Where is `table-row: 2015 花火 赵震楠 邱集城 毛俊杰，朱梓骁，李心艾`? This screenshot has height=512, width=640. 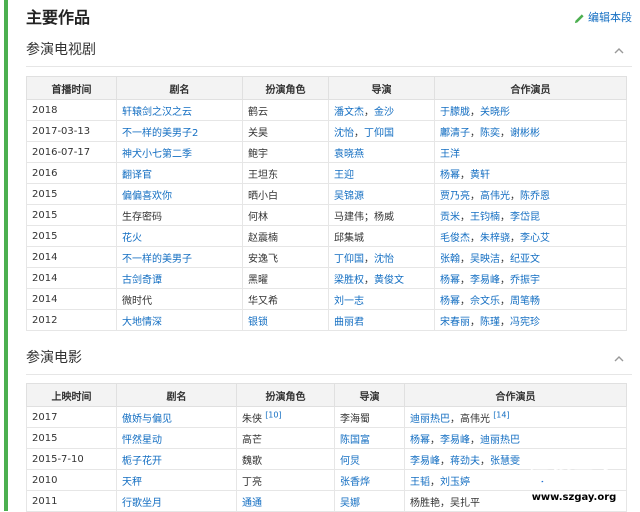
table-row: 2015 花火 赵震楠 邱集城 毛俊杰，朱梓骁，李心艾 is located at coordinates (326, 236).